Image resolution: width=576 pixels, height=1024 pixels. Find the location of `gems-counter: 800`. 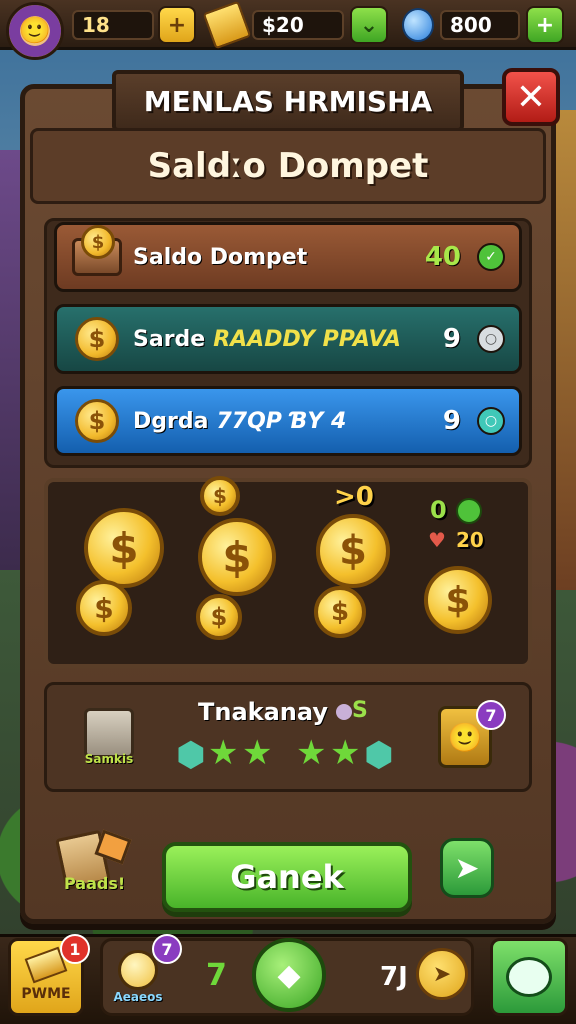

gems-counter: 800 is located at coordinates (480, 25).